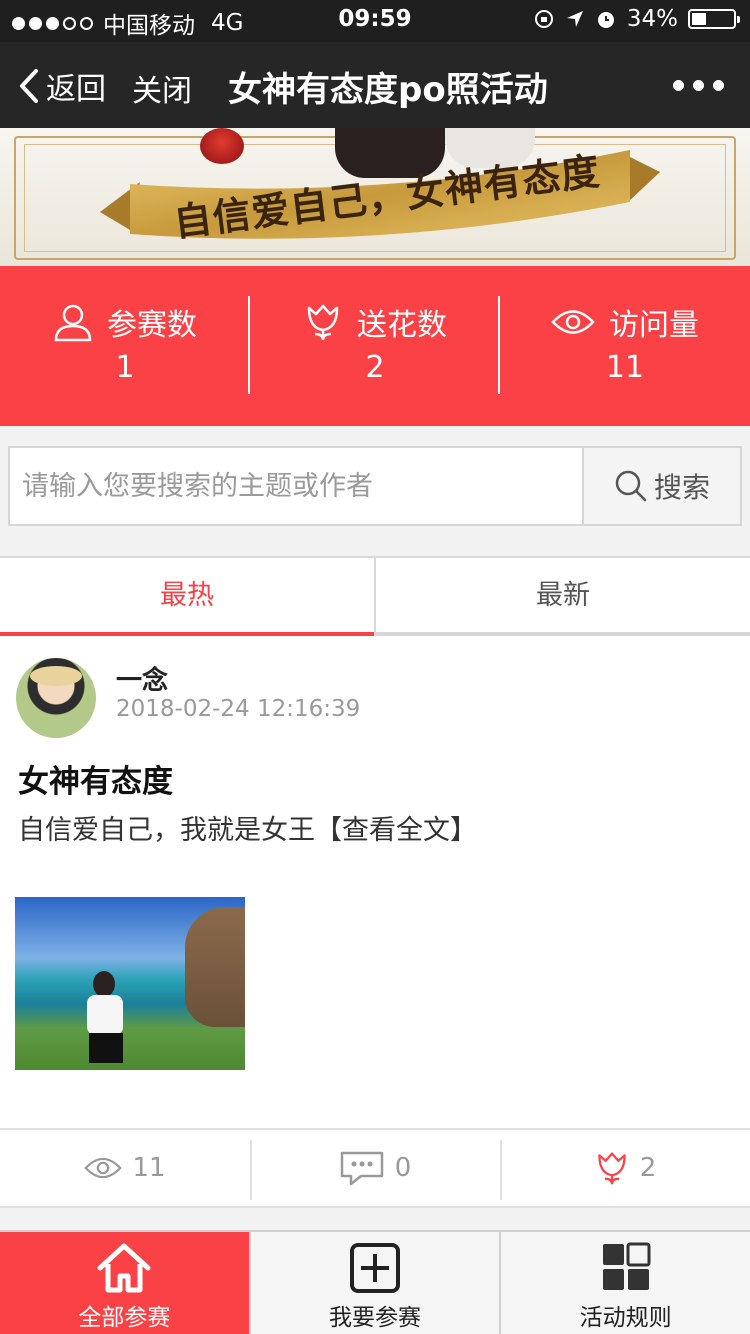  What do you see at coordinates (605, 20) in the screenshot?
I see `alarm-icon` at bounding box center [605, 20].